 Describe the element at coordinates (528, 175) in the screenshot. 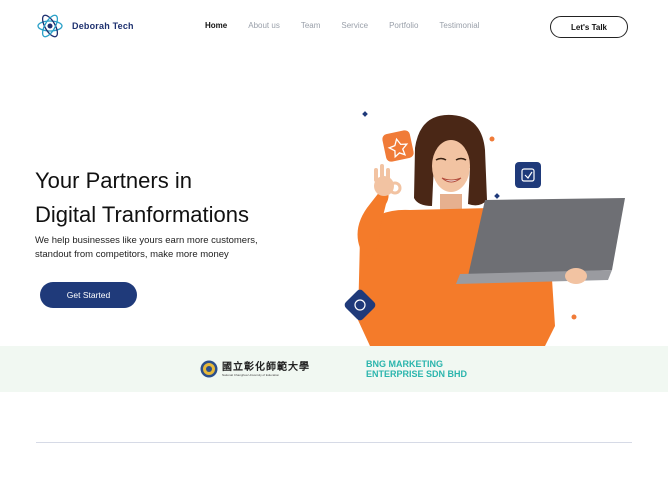

I see `check-badge-icon` at that location.